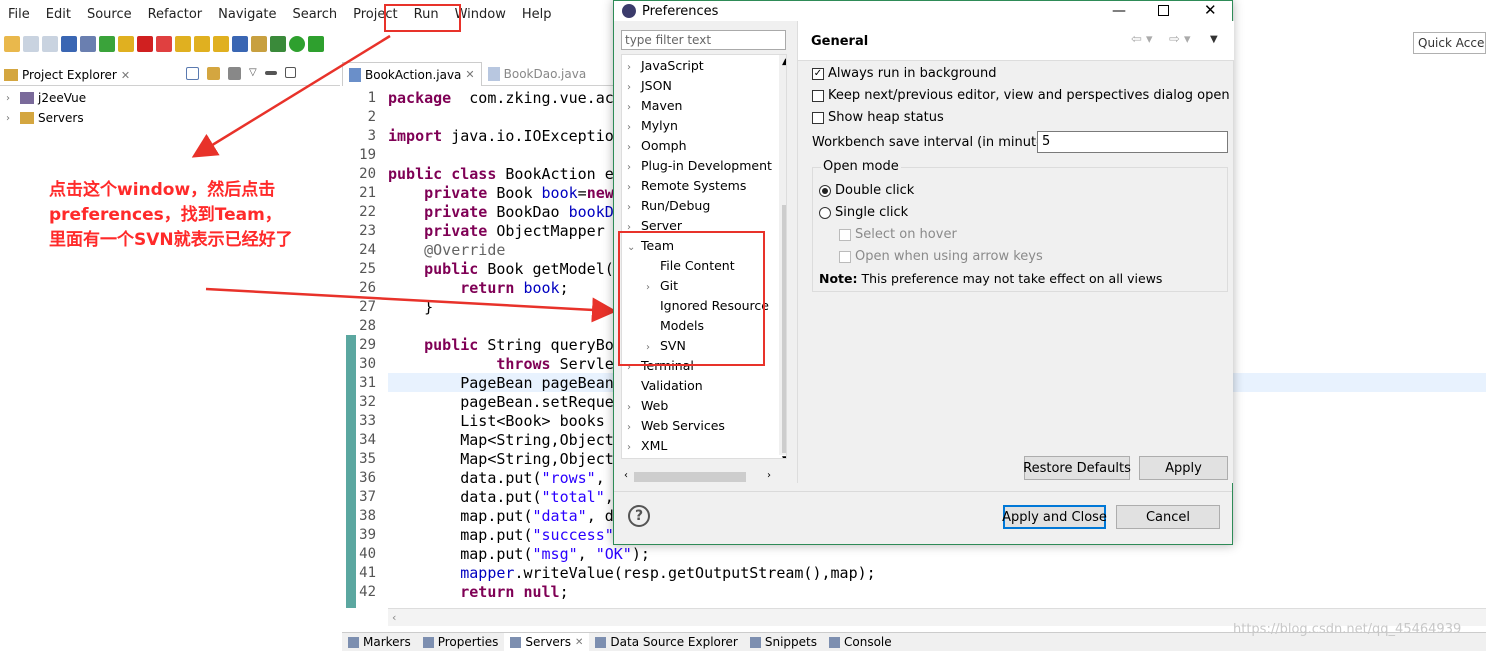 The image size is (1486, 651). I want to click on tab-snippets: Snippets, so click(783, 642).